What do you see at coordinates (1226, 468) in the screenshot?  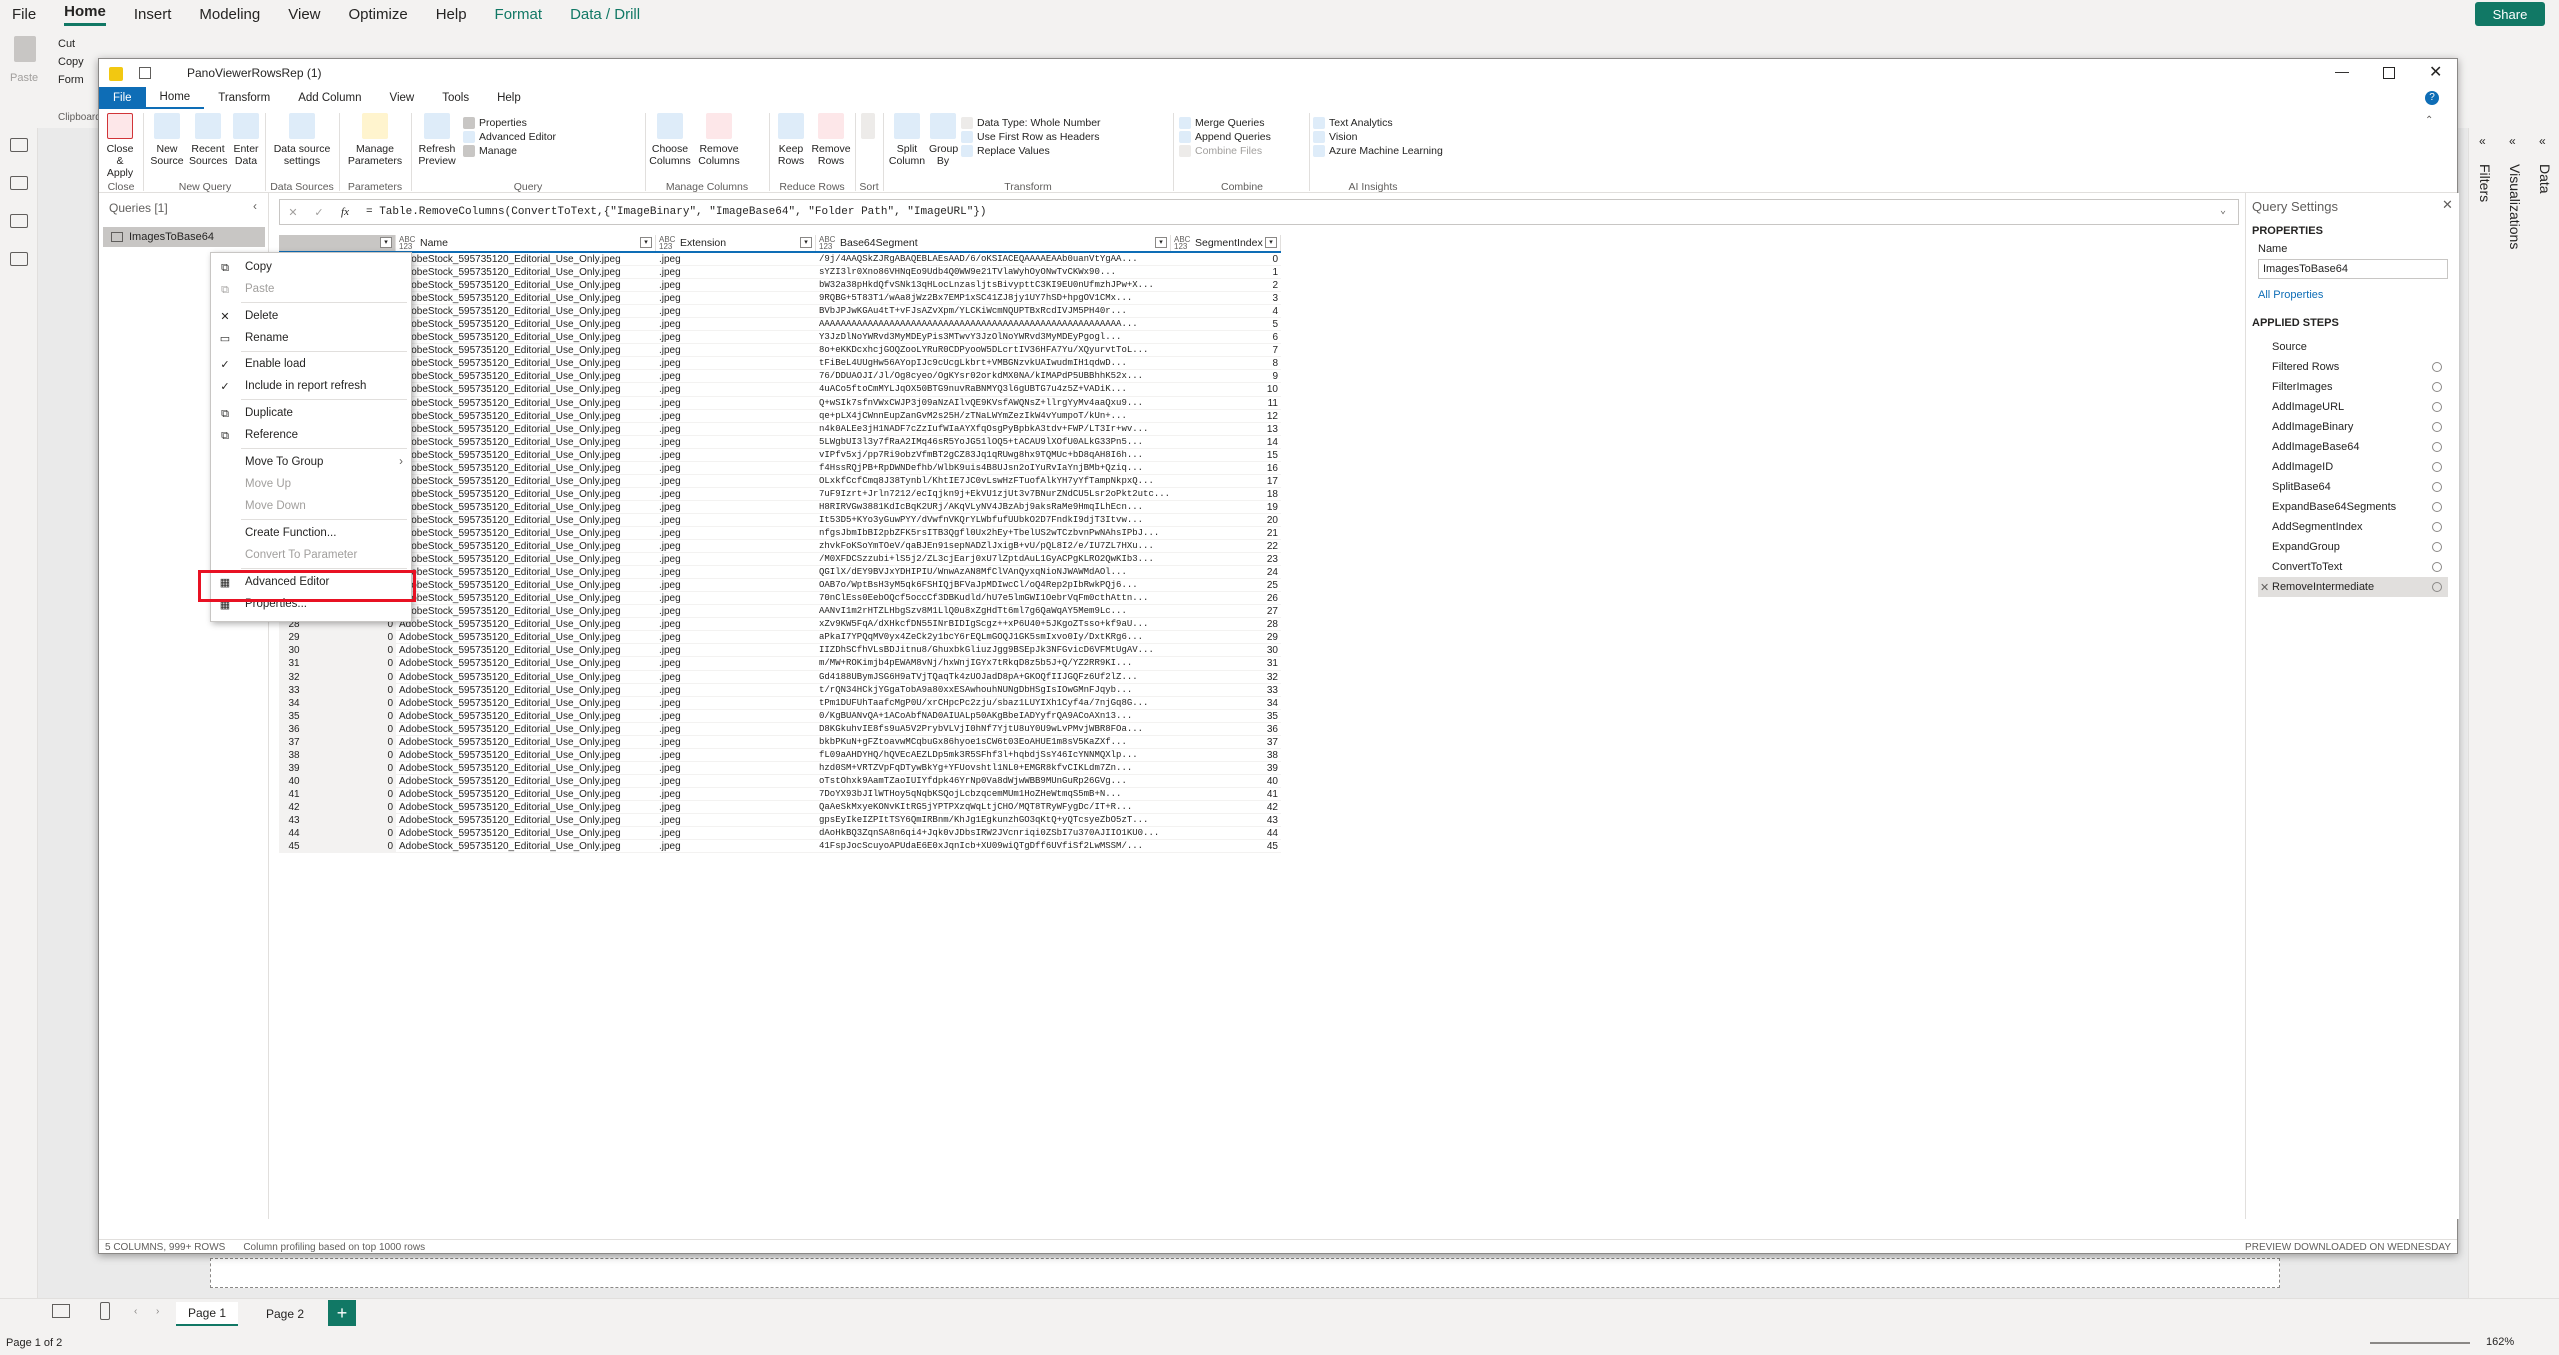 I see `cell-segmentindex: 16` at bounding box center [1226, 468].